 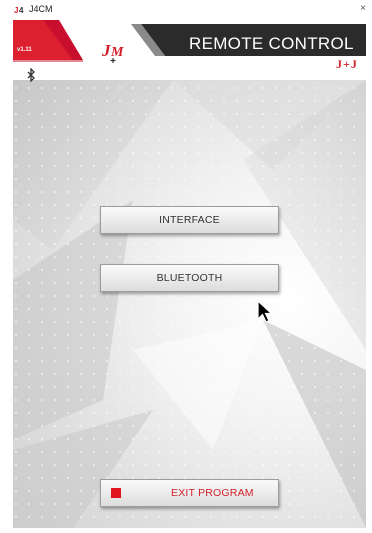 I want to click on mouse-cursor-icon, so click(x=265, y=311).